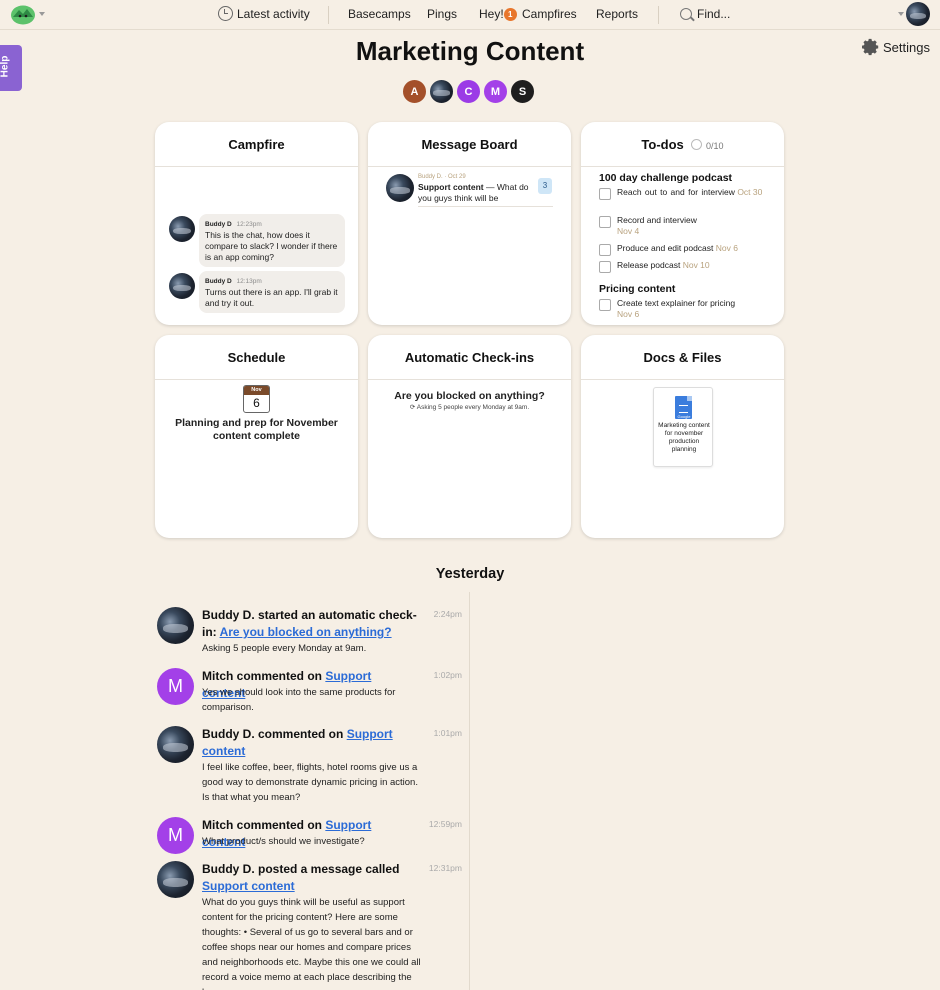 The image size is (940, 990). I want to click on repeat-icon: ⟳, so click(413, 407).